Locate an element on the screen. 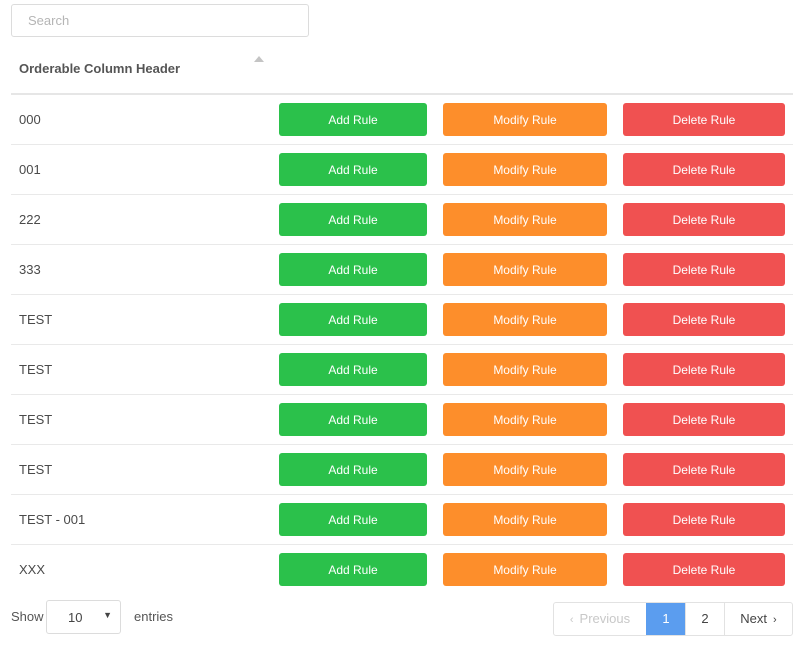 The height and width of the screenshot is (648, 798). rule-name-cell: 001 is located at coordinates (30, 169).